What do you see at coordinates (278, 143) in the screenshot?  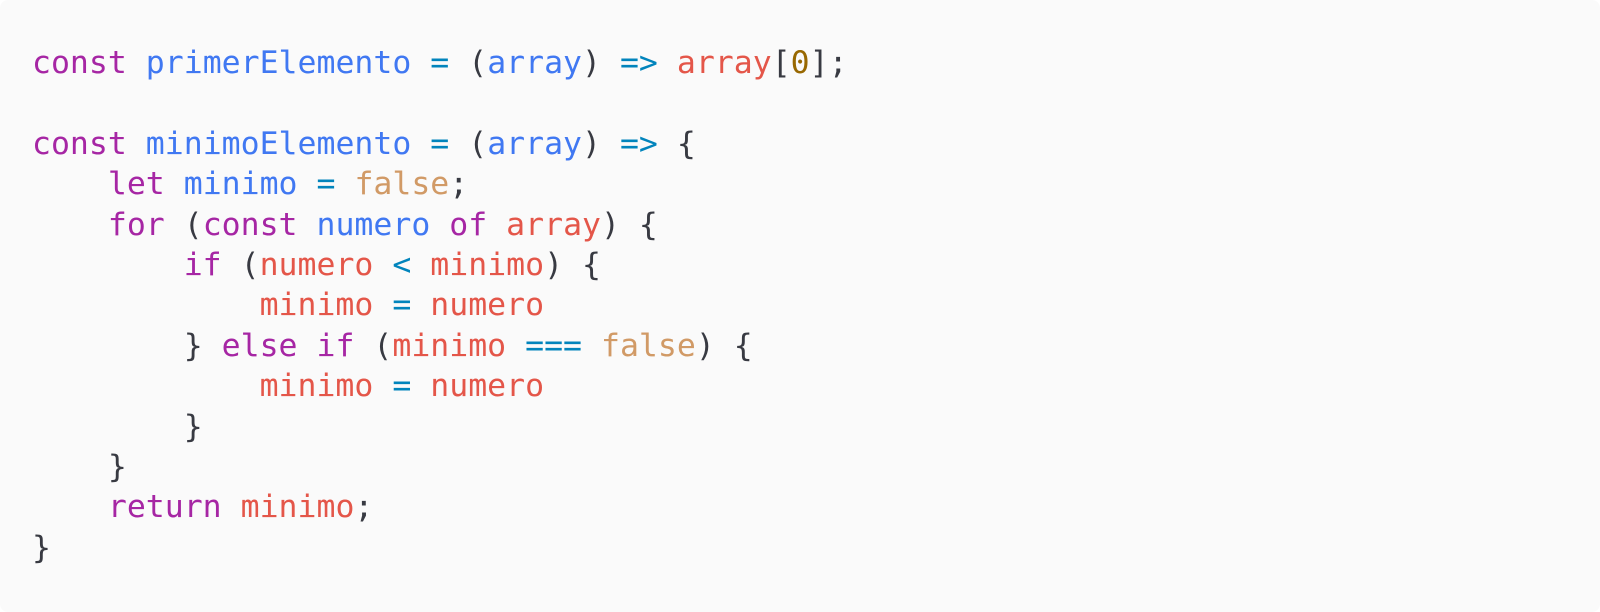 I see `code-token: minimoElemento` at bounding box center [278, 143].